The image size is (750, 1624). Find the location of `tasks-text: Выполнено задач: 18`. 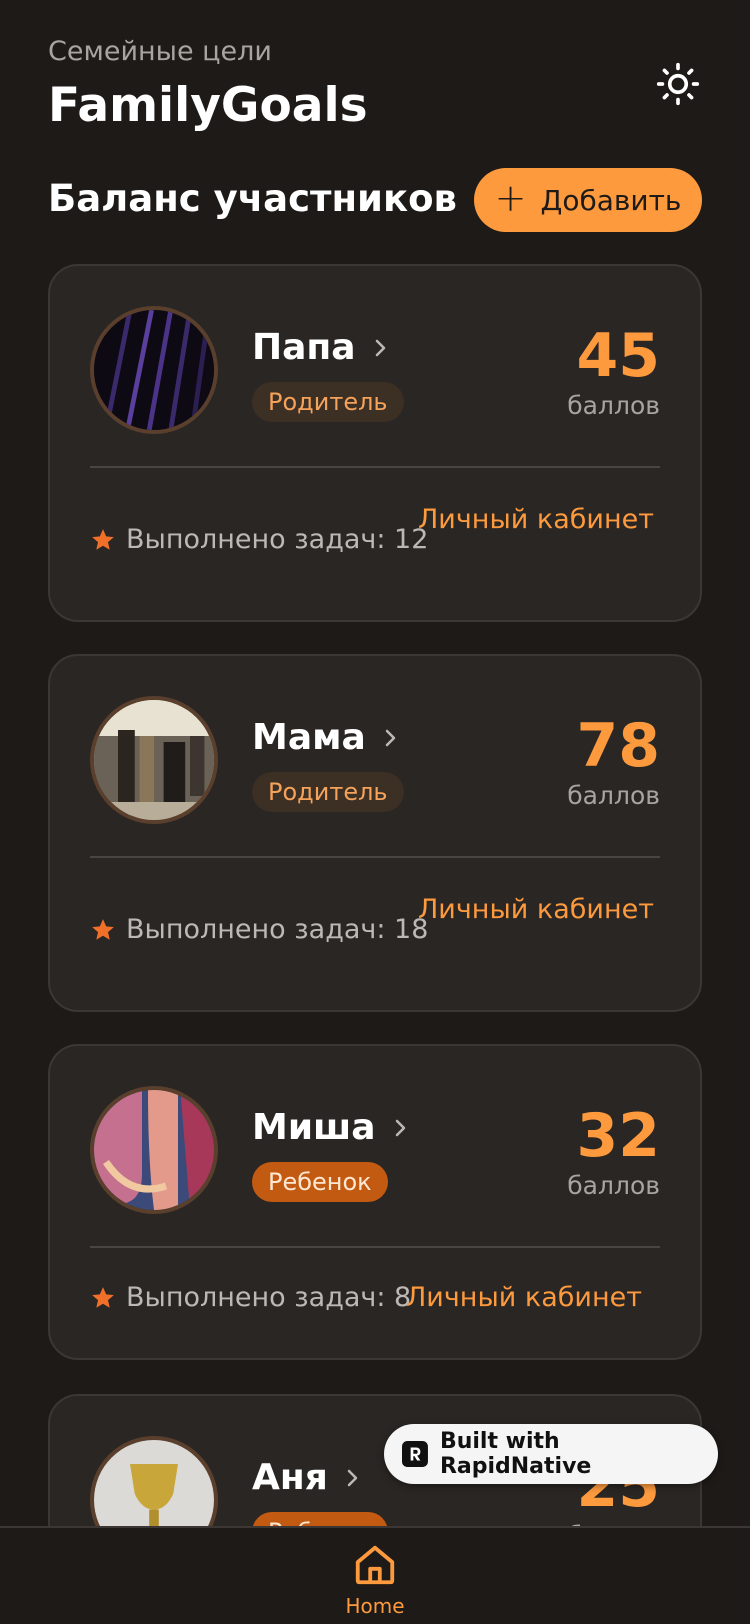

tasks-text: Выполнено задач: 18 is located at coordinates (277, 929).